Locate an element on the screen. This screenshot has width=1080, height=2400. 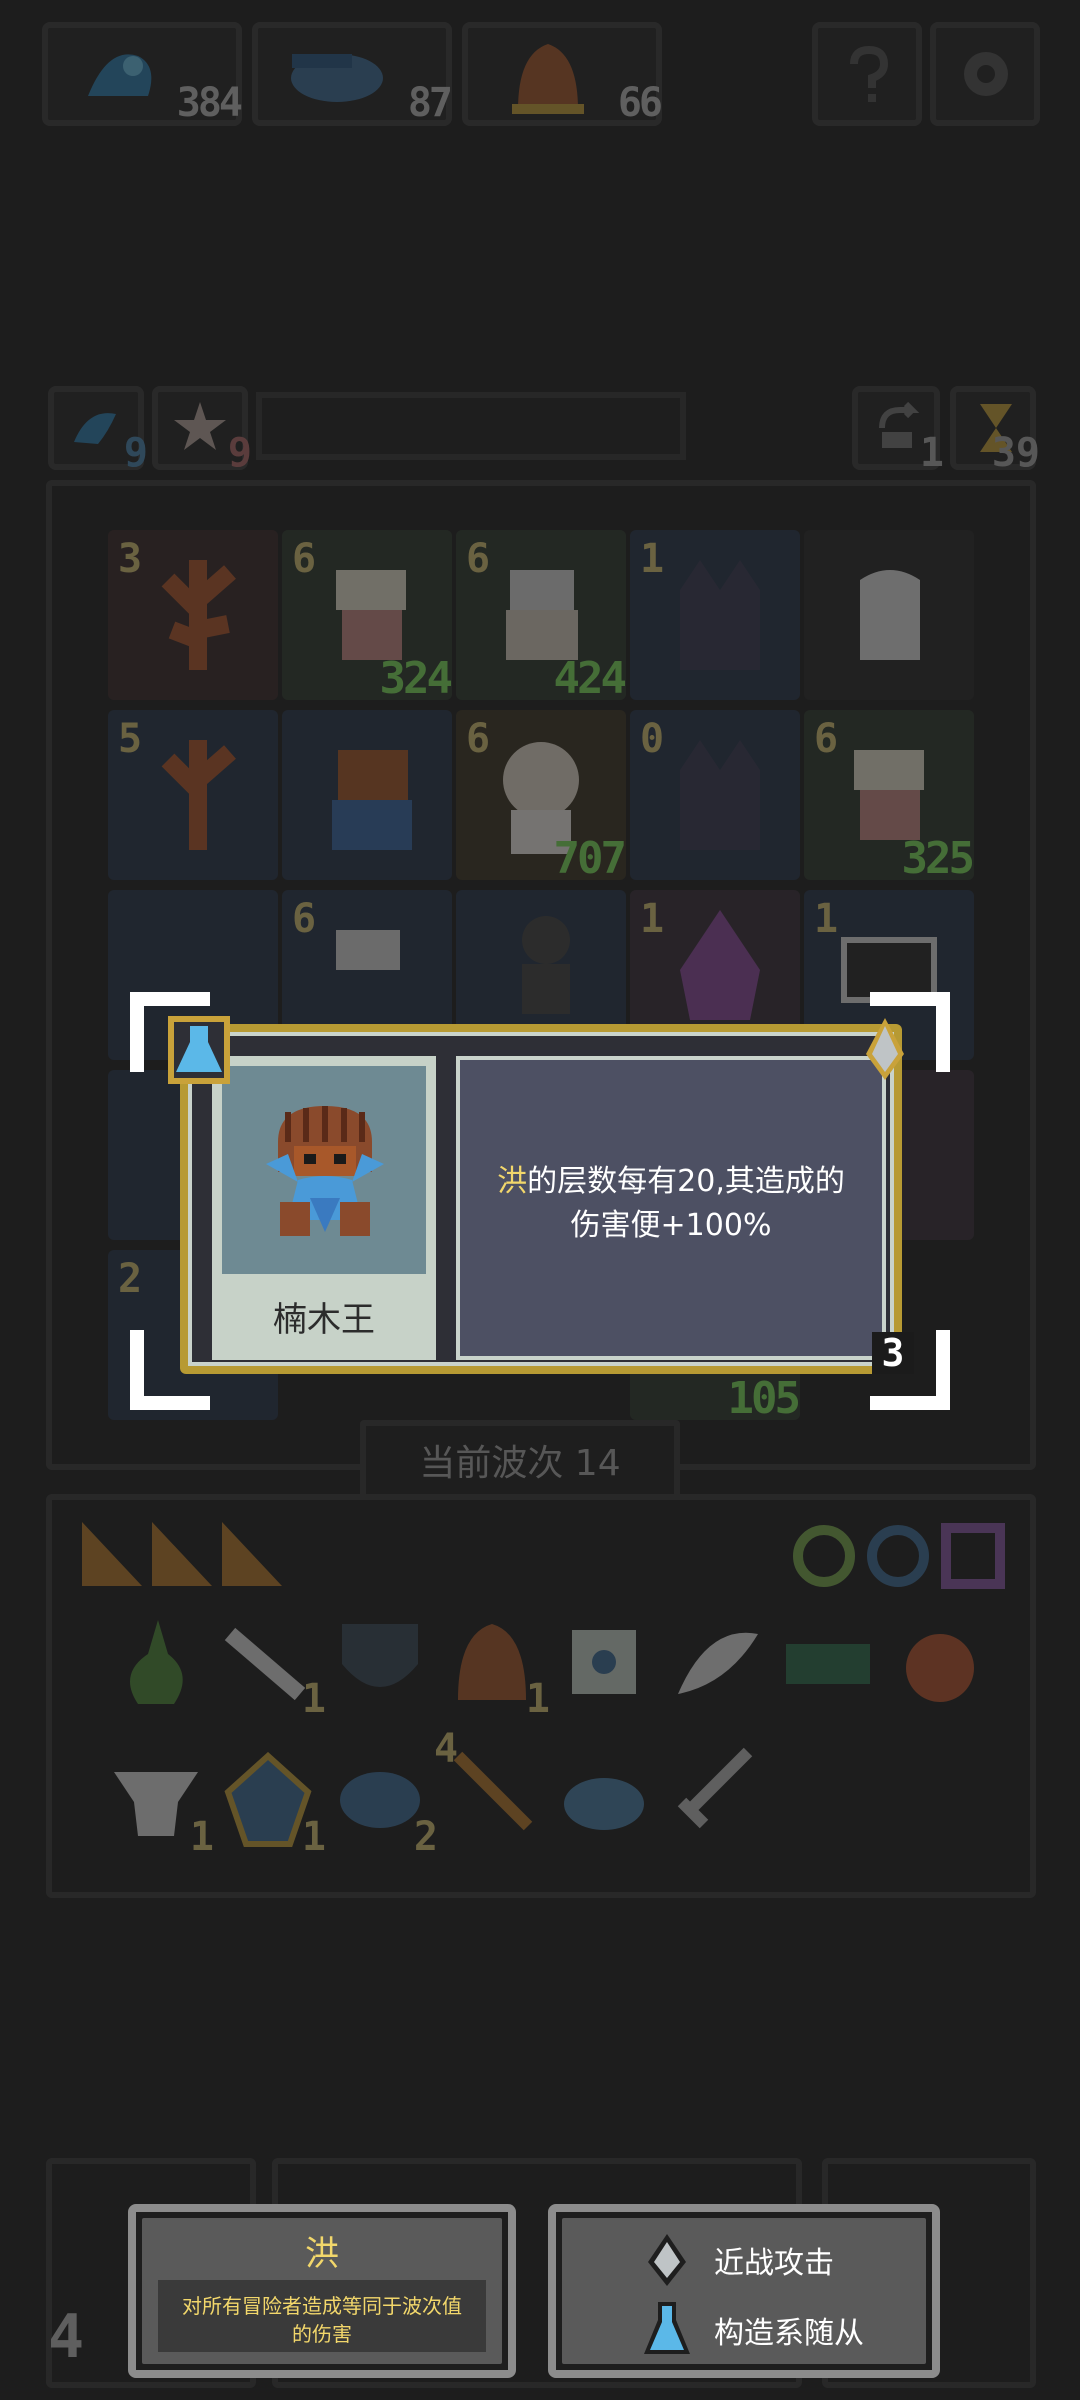
unit-hp: 105 is located at coordinates (764, 1398).